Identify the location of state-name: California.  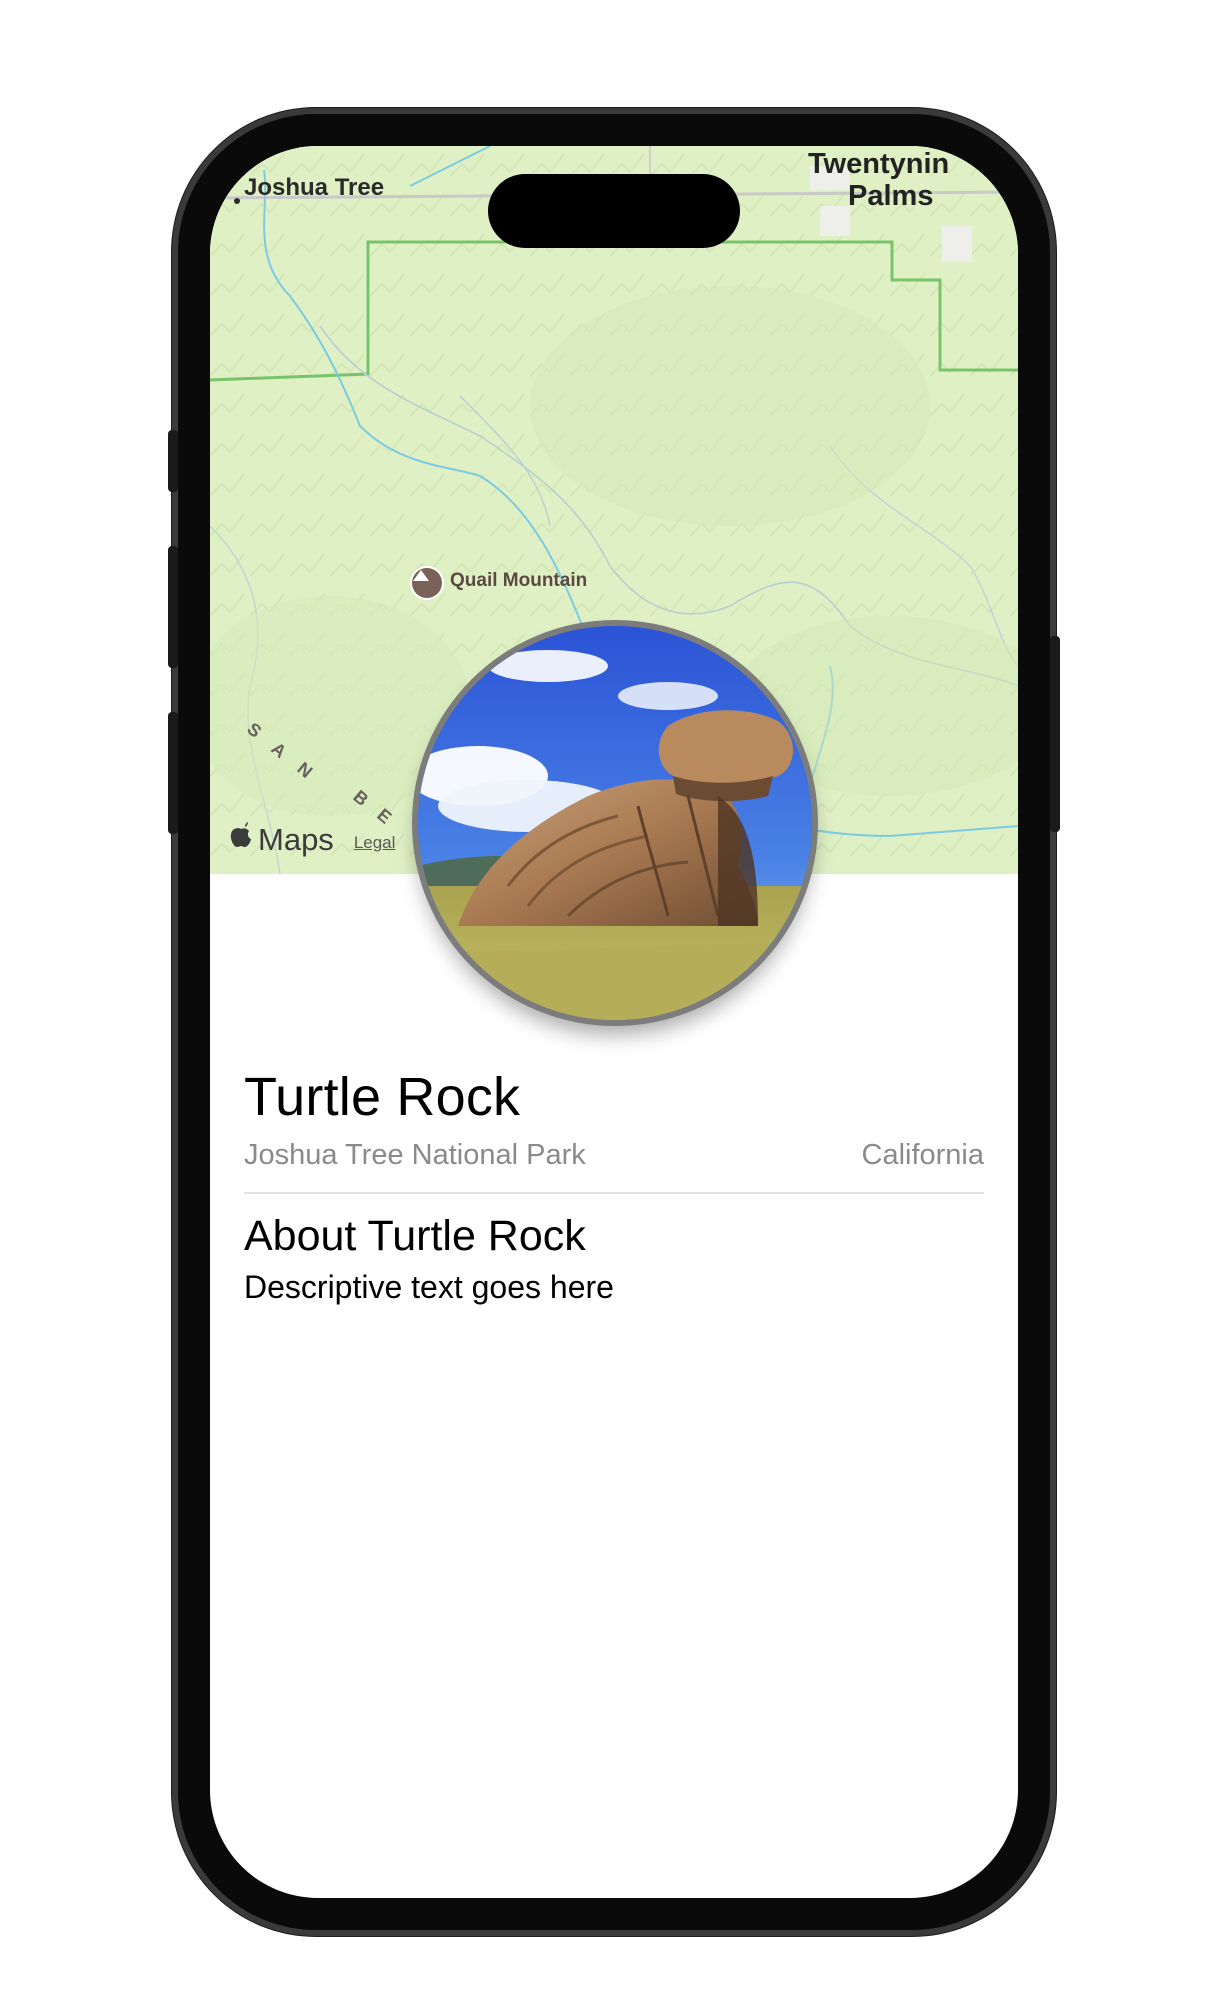
(923, 1155).